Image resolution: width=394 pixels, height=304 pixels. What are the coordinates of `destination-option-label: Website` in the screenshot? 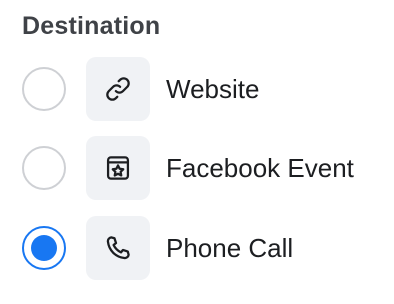 It's located at (213, 88).